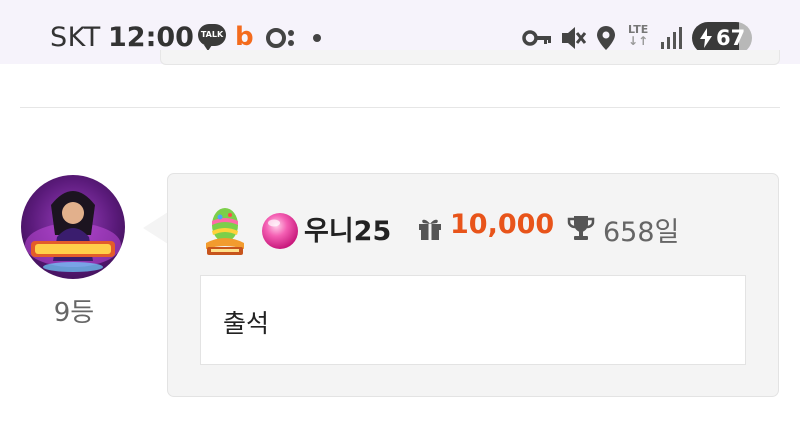  I want to click on carrier-name: SKT, so click(75, 37).